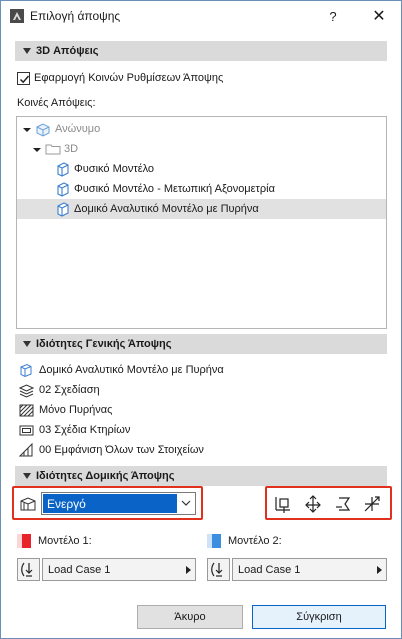 Image resolution: width=402 pixels, height=639 pixels. Describe the element at coordinates (26, 450) in the screenshot. I see `partial-display-icon` at that location.